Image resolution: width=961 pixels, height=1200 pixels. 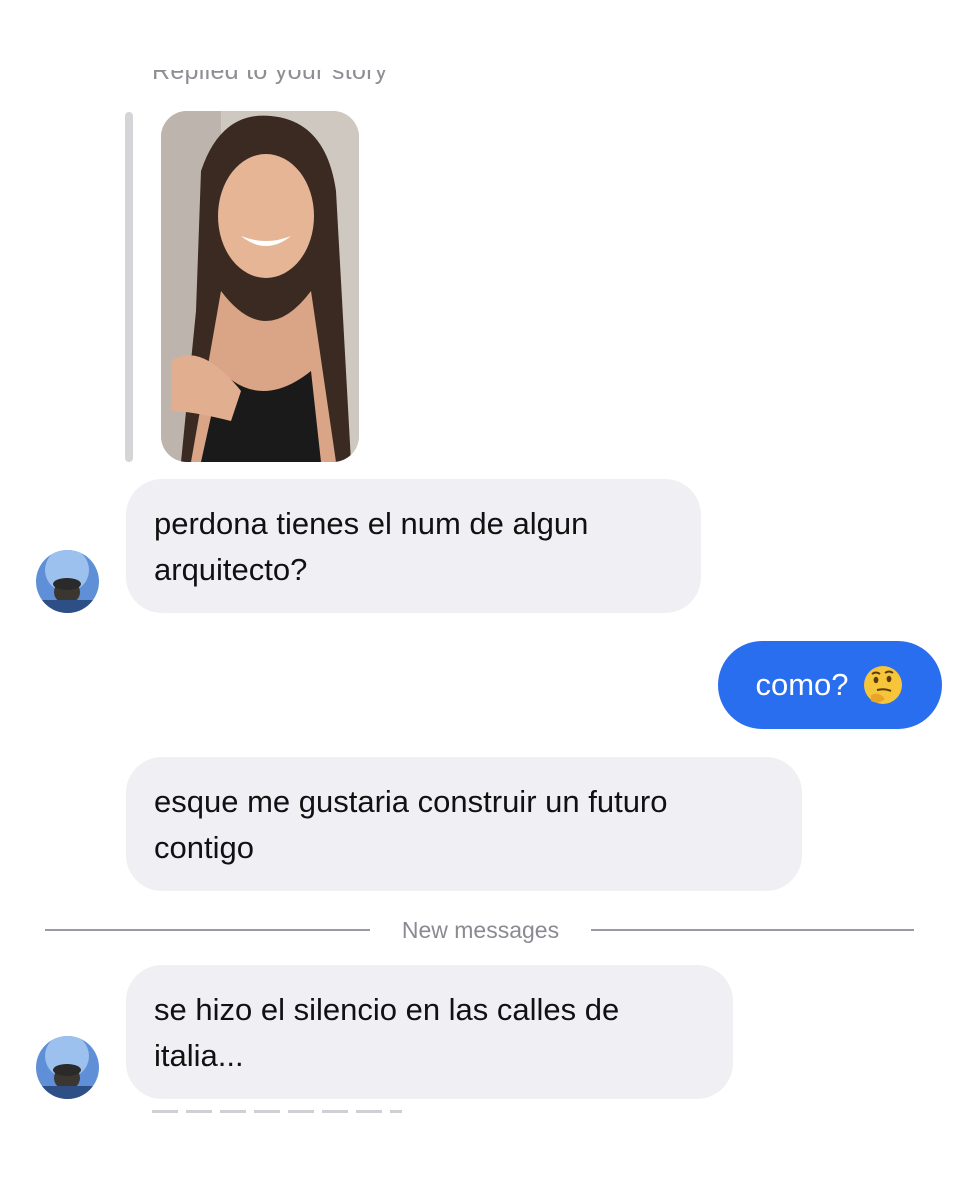 What do you see at coordinates (260, 286) in the screenshot?
I see `story-thumbnail` at bounding box center [260, 286].